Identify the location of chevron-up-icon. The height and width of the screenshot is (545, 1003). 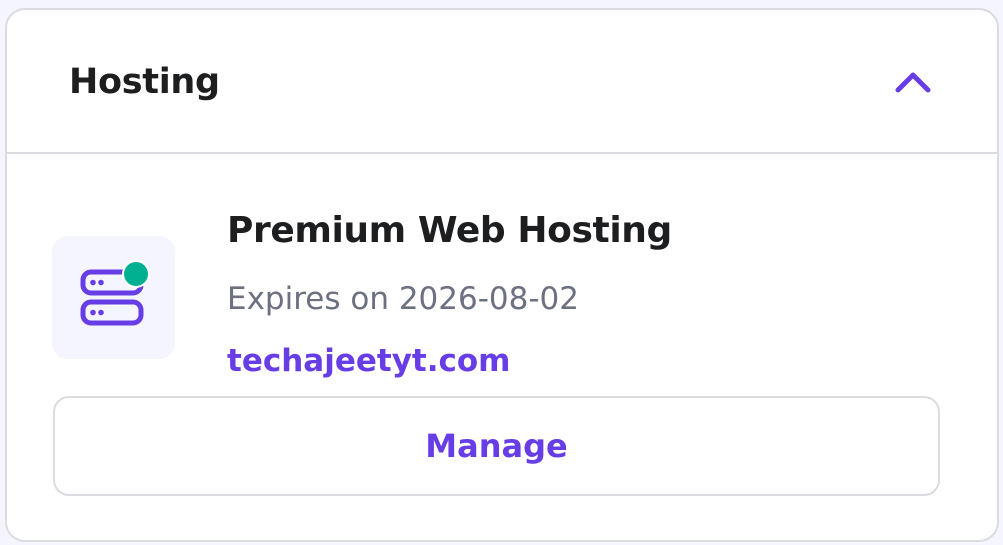
(913, 82).